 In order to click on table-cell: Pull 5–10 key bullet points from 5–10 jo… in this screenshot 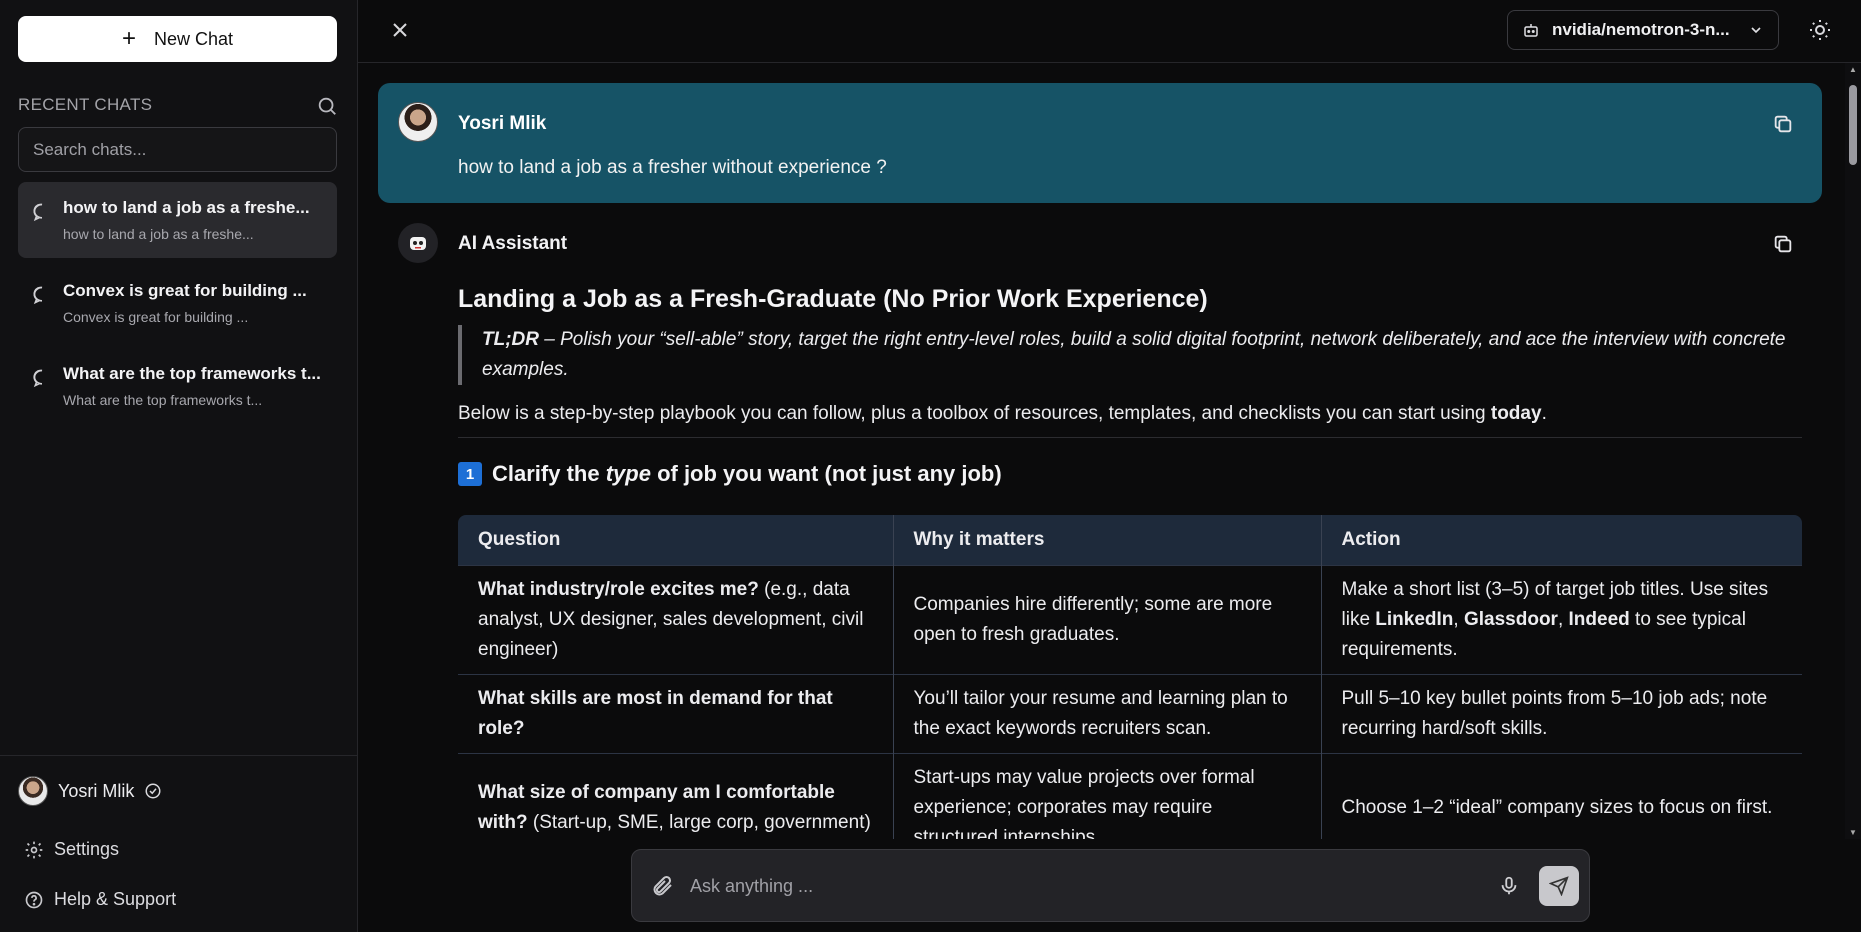, I will do `click(1561, 713)`.